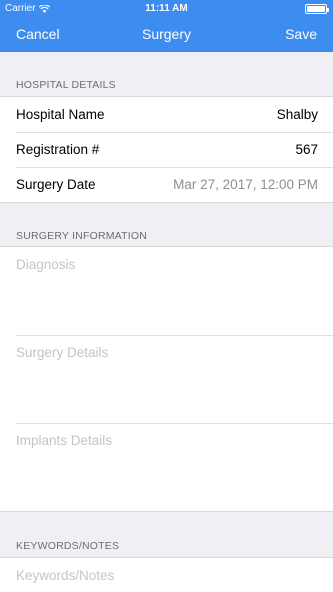  What do you see at coordinates (301, 34) in the screenshot?
I see `save-button: Save` at bounding box center [301, 34].